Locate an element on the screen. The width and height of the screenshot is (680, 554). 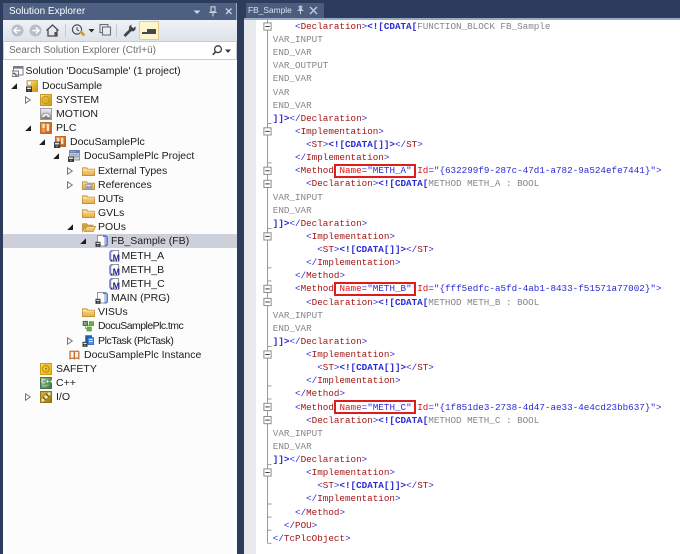
svg-text: C++ is located at coordinates (46, 381).